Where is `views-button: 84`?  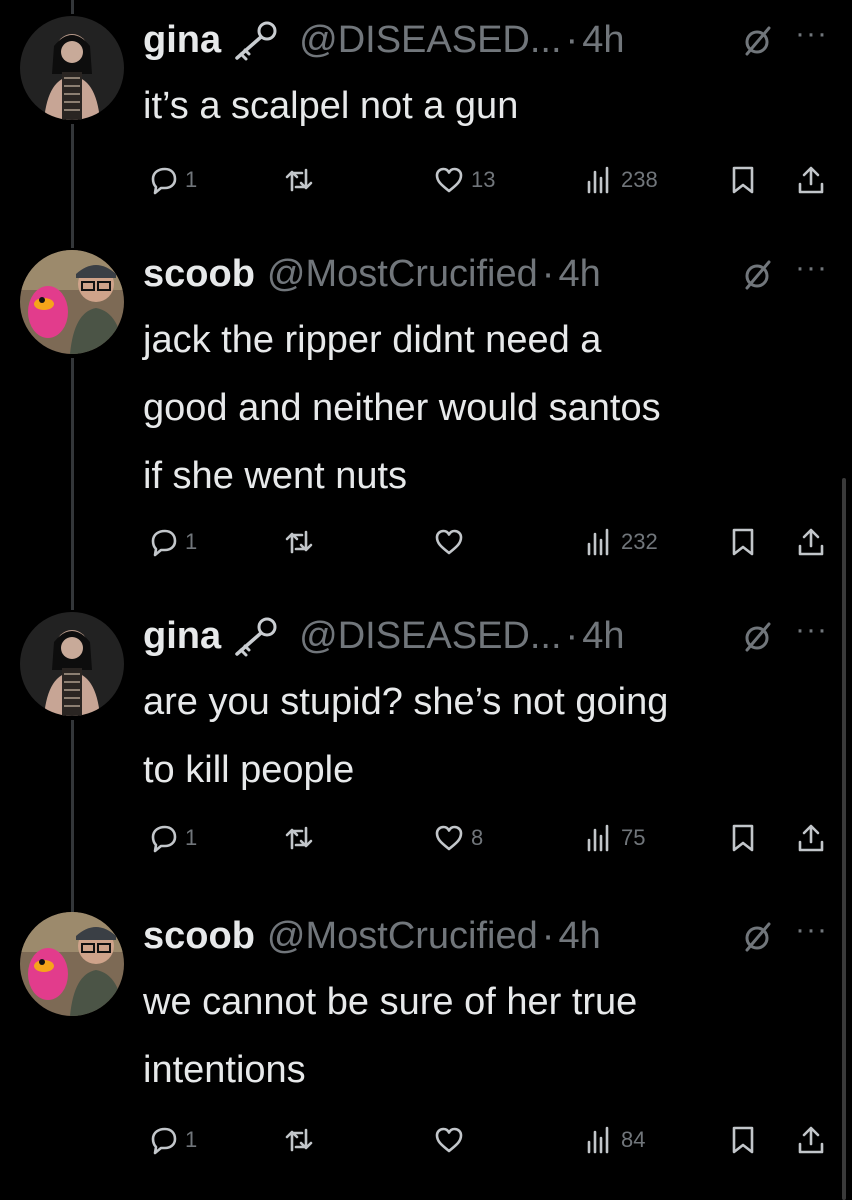 views-button: 84 is located at coordinates (614, 1140).